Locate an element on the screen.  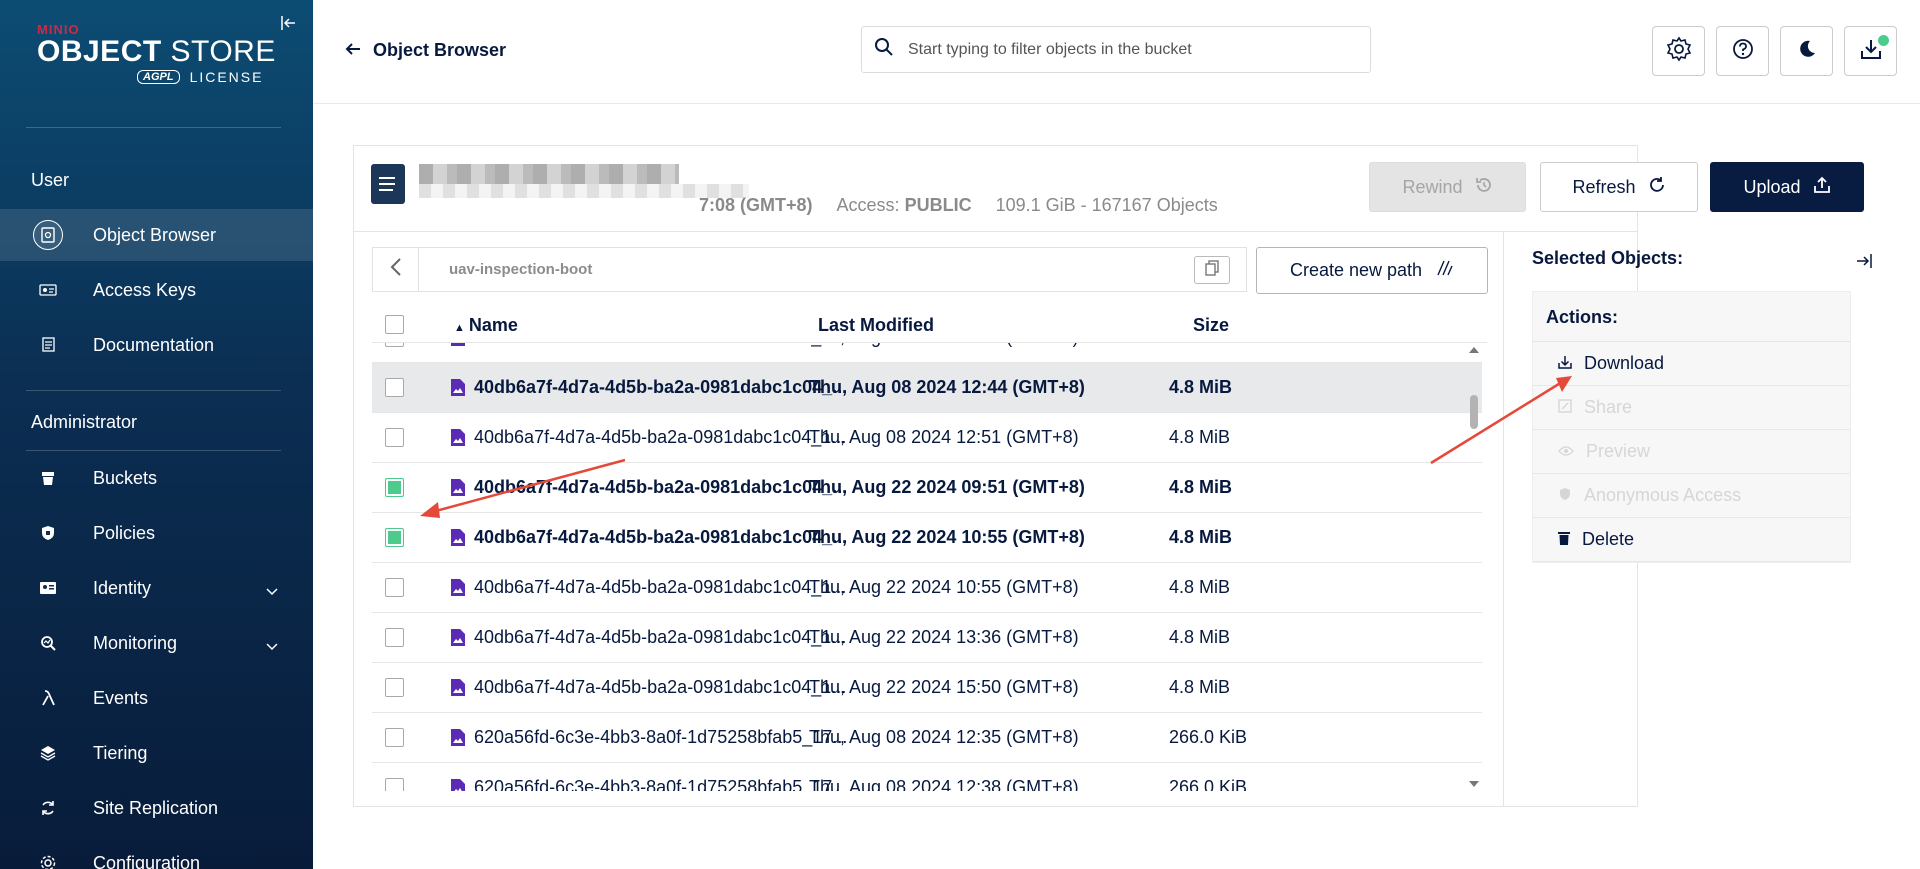
selected-objects-title: Selected Objects: is located at coordinates (1608, 258).